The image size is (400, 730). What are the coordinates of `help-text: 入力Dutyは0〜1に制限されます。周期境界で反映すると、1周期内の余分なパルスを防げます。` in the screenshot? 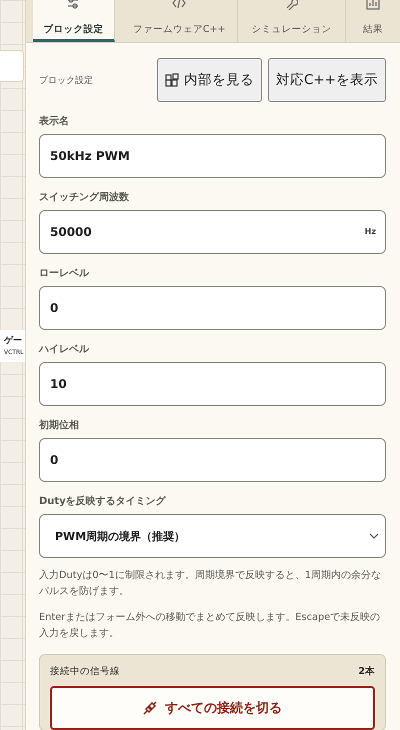 It's located at (210, 583).